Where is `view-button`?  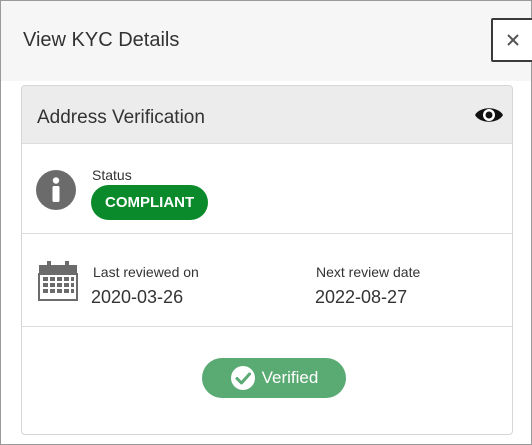
view-button is located at coordinates (489, 115).